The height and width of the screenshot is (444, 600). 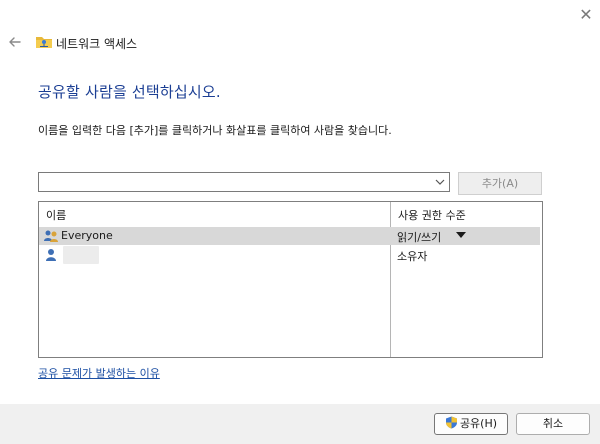 What do you see at coordinates (238, 182) in the screenshot?
I see `name-input` at bounding box center [238, 182].